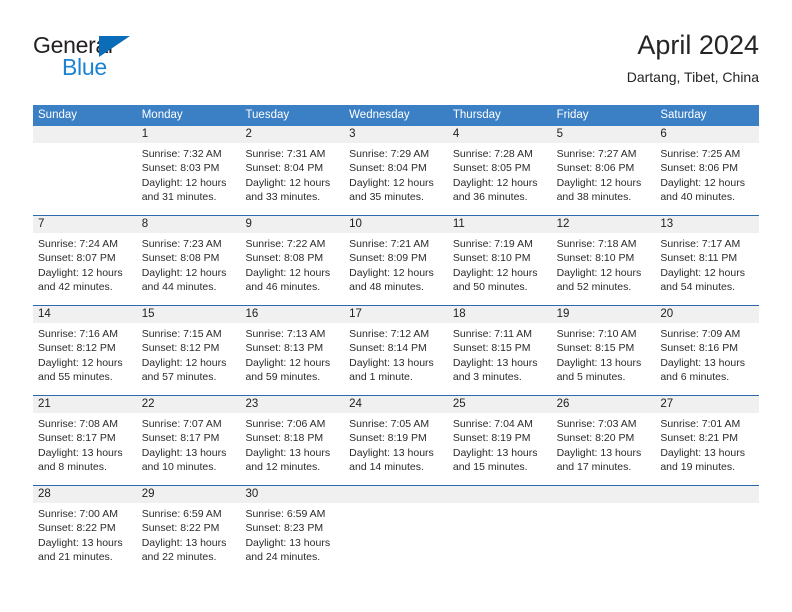 The height and width of the screenshot is (612, 792). What do you see at coordinates (698, 467) in the screenshot?
I see `daylight-text-line2: and 19 minutes.` at bounding box center [698, 467].